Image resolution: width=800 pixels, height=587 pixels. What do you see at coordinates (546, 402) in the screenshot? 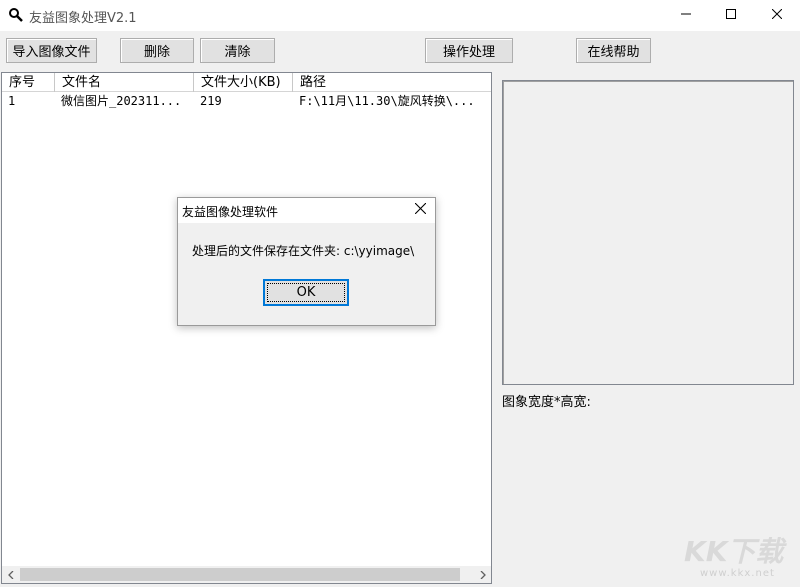
I see `image-dimension-label: 图象宽度*高宽:` at bounding box center [546, 402].